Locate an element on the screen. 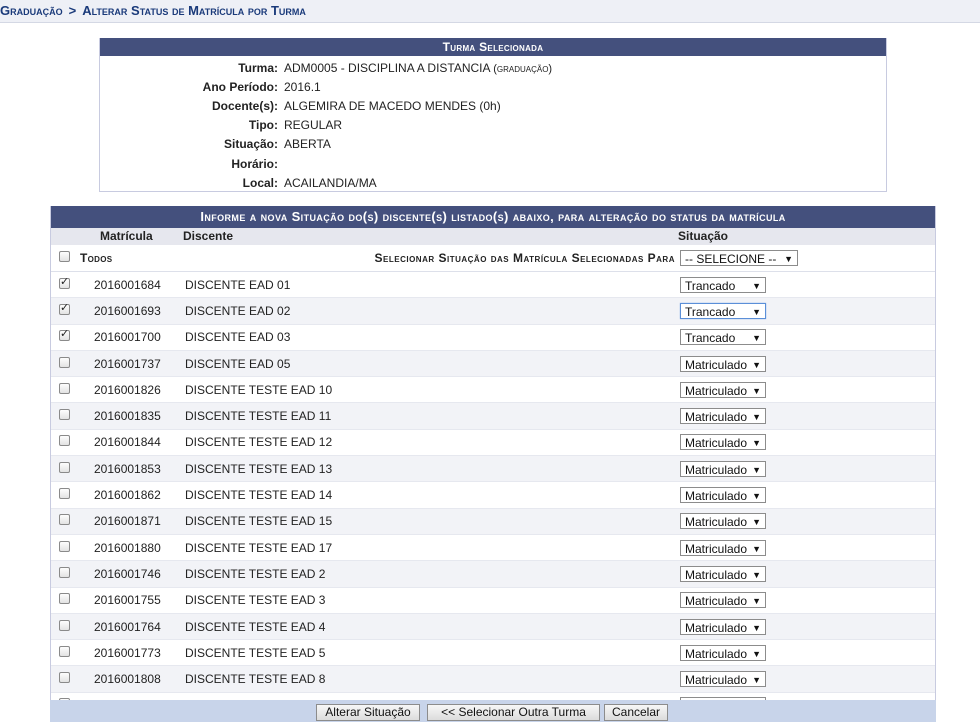 This screenshot has width=980, height=722. row-matricula: 2016001693 is located at coordinates (127, 310).